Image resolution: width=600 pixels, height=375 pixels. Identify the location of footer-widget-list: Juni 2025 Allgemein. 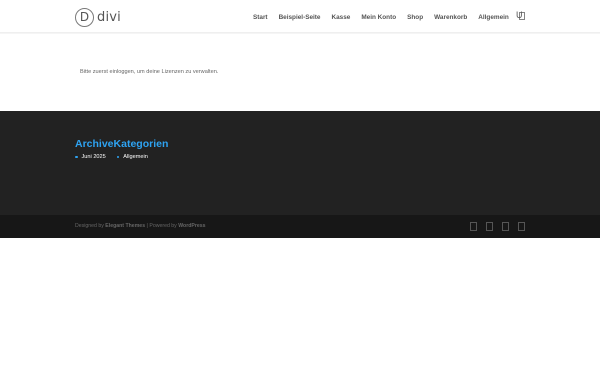
(111, 157).